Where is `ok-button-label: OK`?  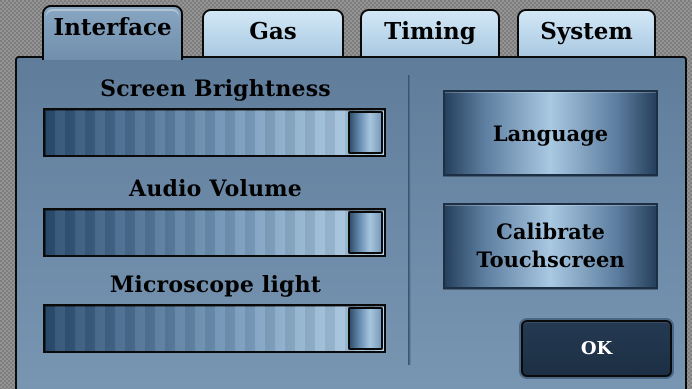 ok-button-label: OK is located at coordinates (596, 348).